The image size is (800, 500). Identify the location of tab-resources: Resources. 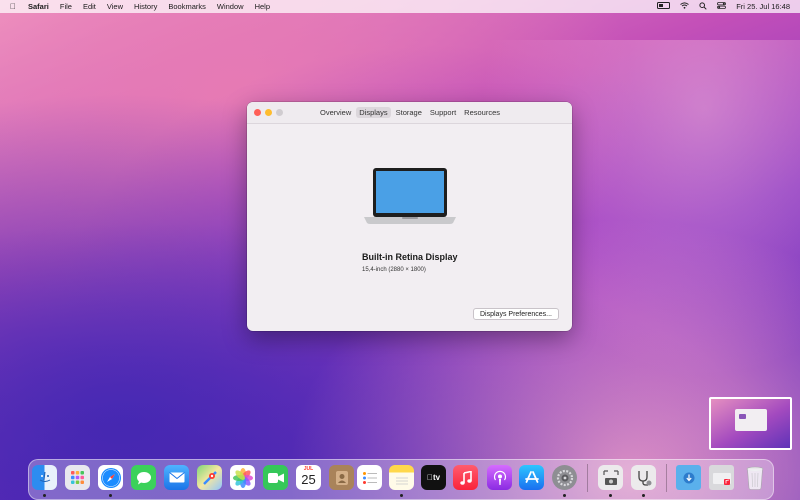
(482, 112).